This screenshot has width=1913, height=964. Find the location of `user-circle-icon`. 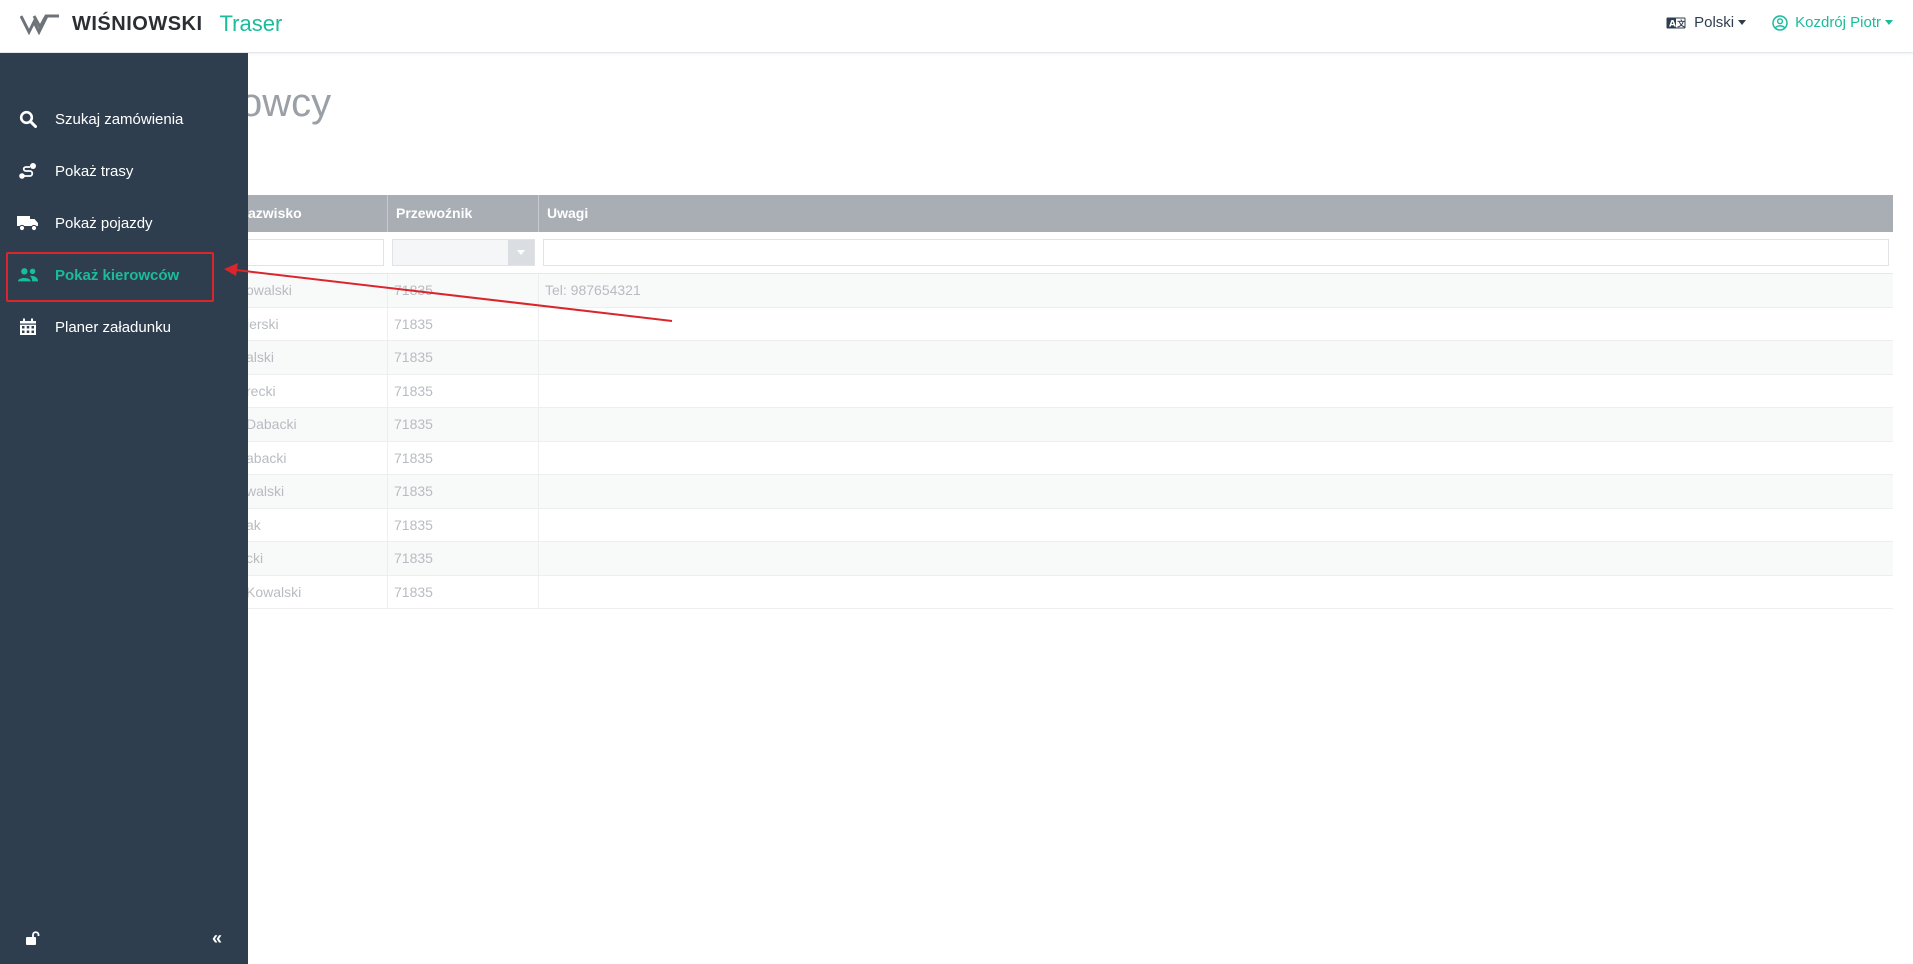

user-circle-icon is located at coordinates (1780, 22).